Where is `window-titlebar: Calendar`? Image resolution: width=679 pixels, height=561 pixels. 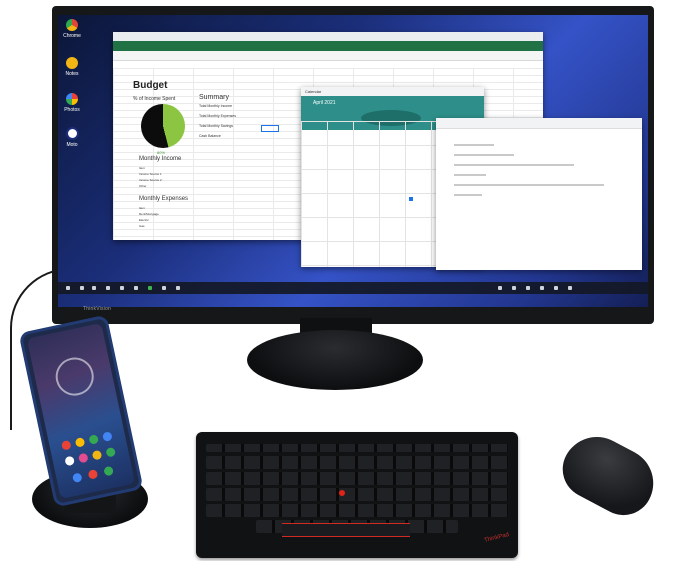
window-titlebar: Calendar is located at coordinates (392, 91).